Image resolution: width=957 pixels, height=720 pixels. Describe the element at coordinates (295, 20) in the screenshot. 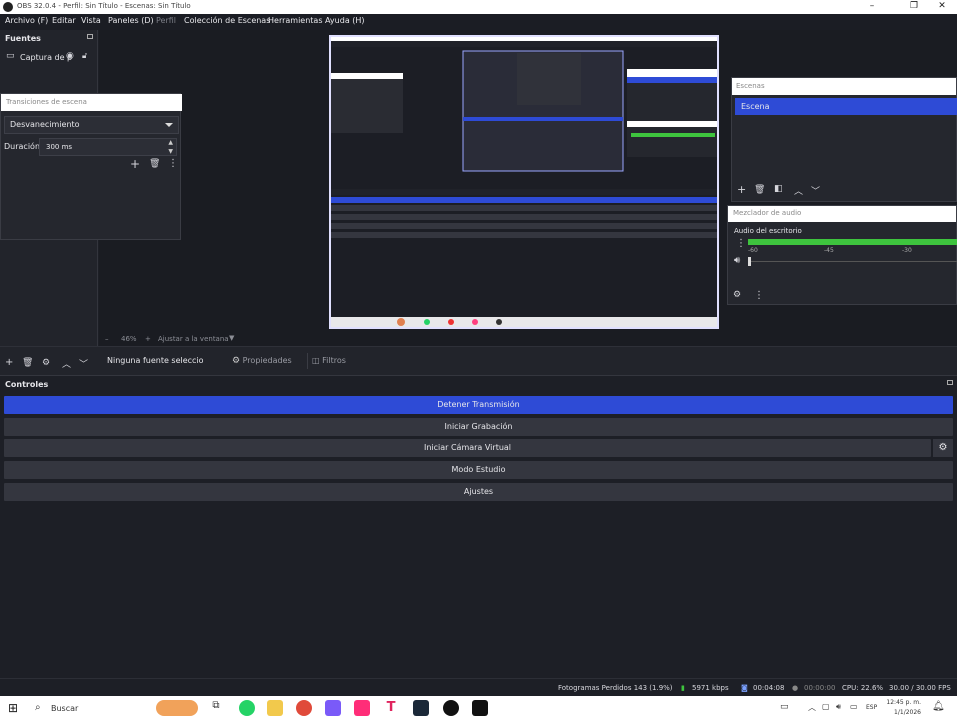

I see `menu-herramientas: Herramientas` at that location.